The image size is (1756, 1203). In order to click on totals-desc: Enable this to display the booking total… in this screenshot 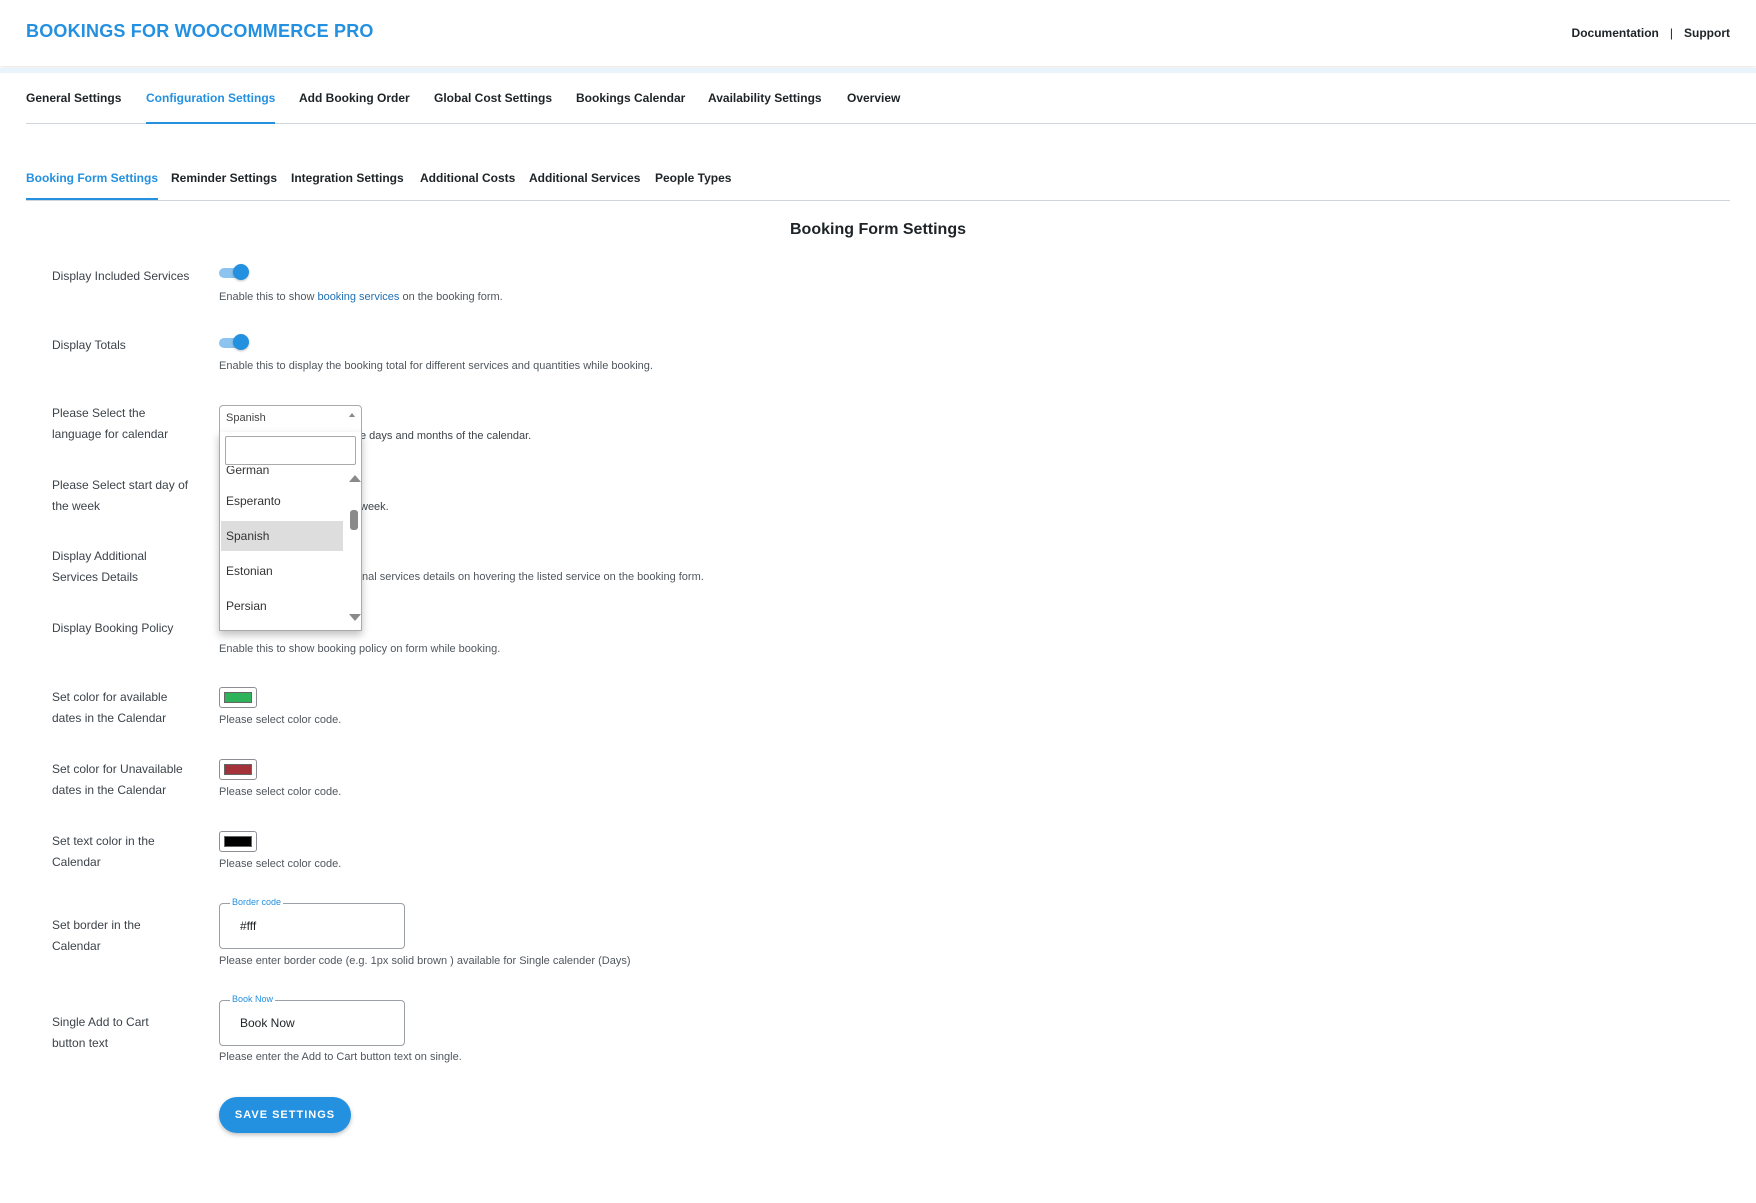, I will do `click(436, 366)`.